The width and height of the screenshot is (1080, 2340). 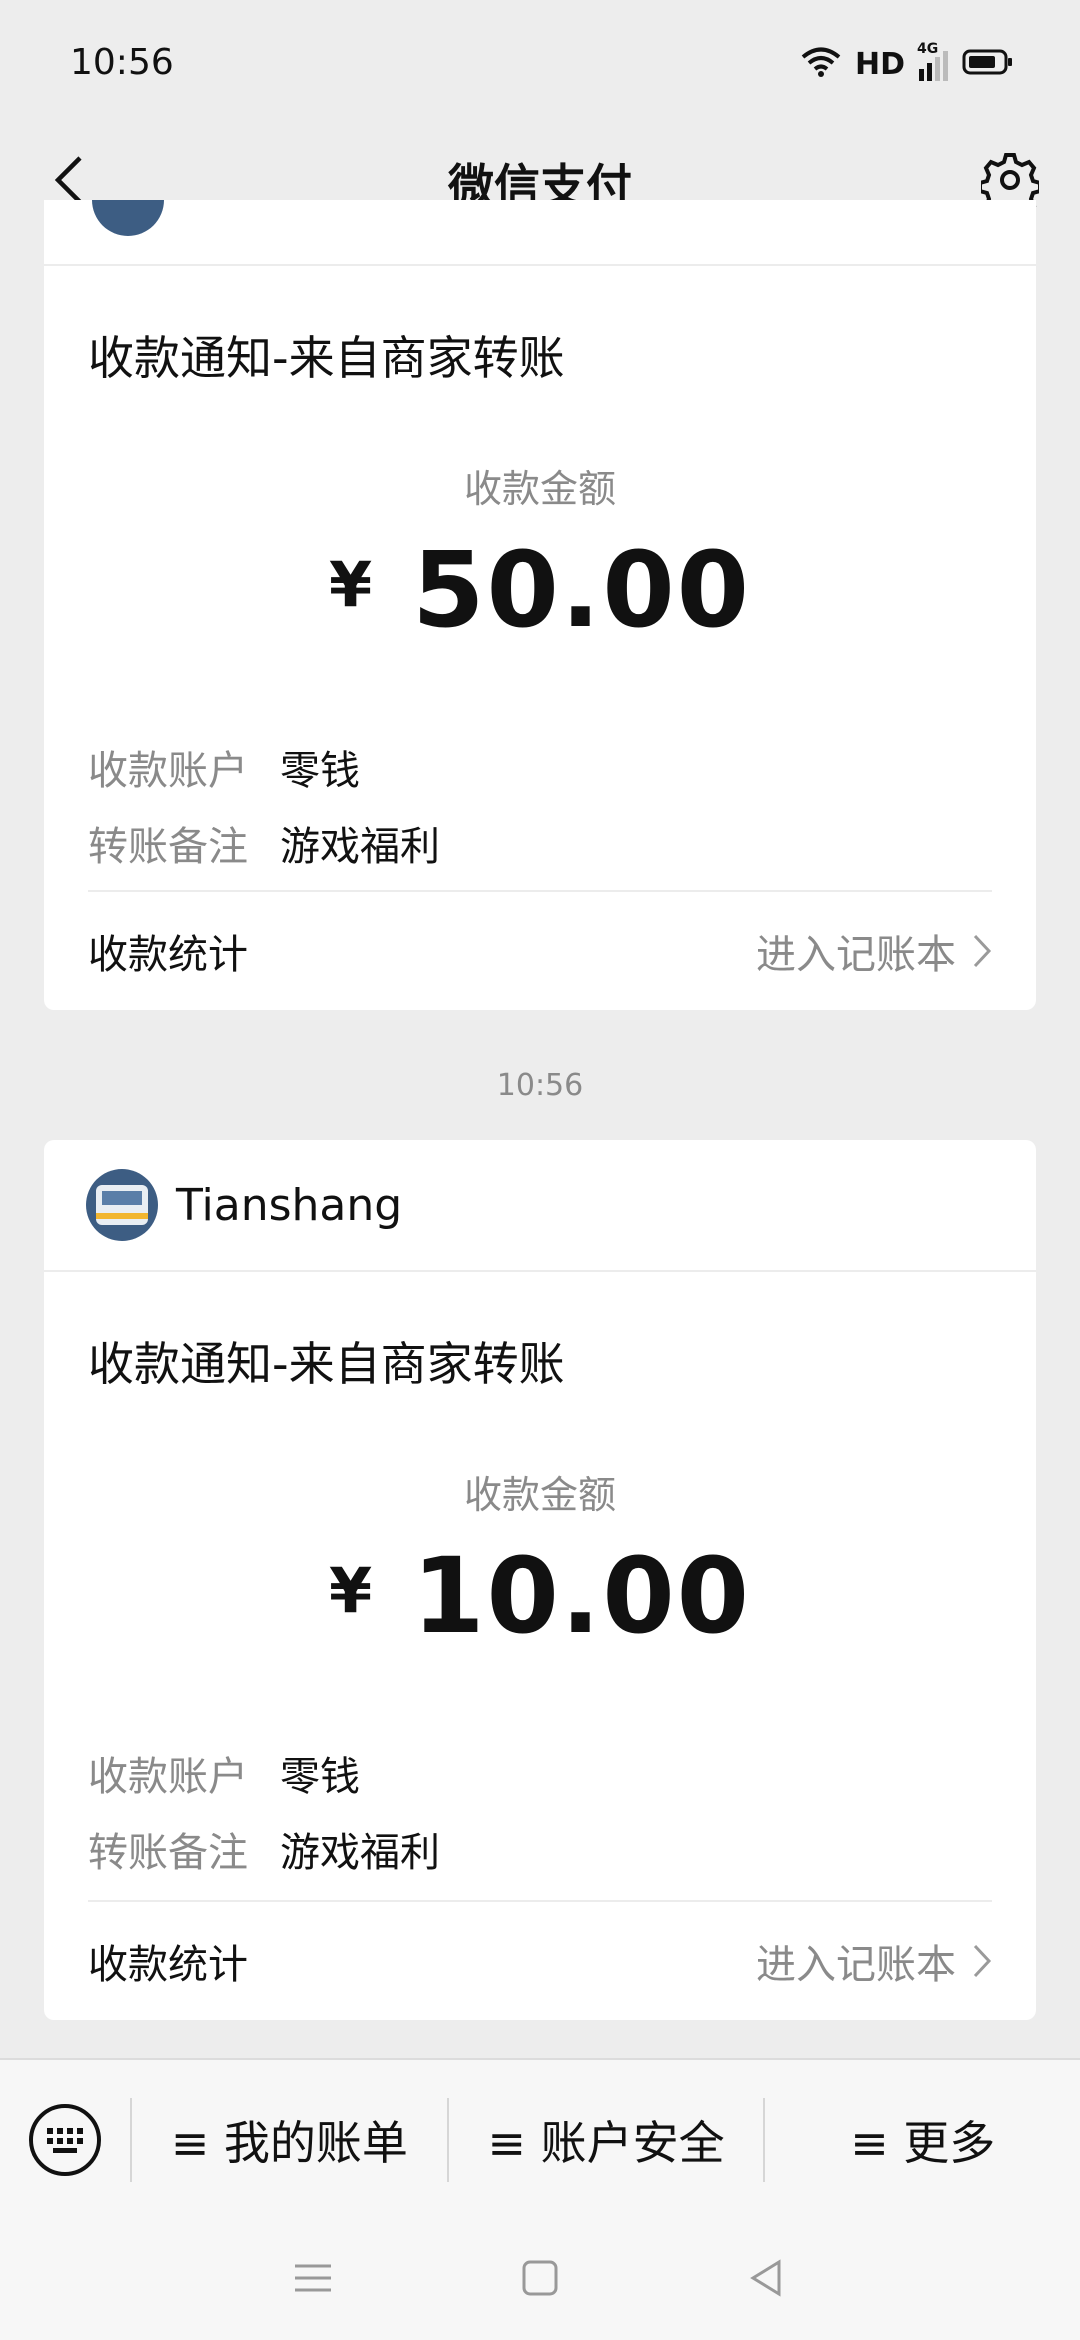 I want to click on battery-icon, so click(x=988, y=64).